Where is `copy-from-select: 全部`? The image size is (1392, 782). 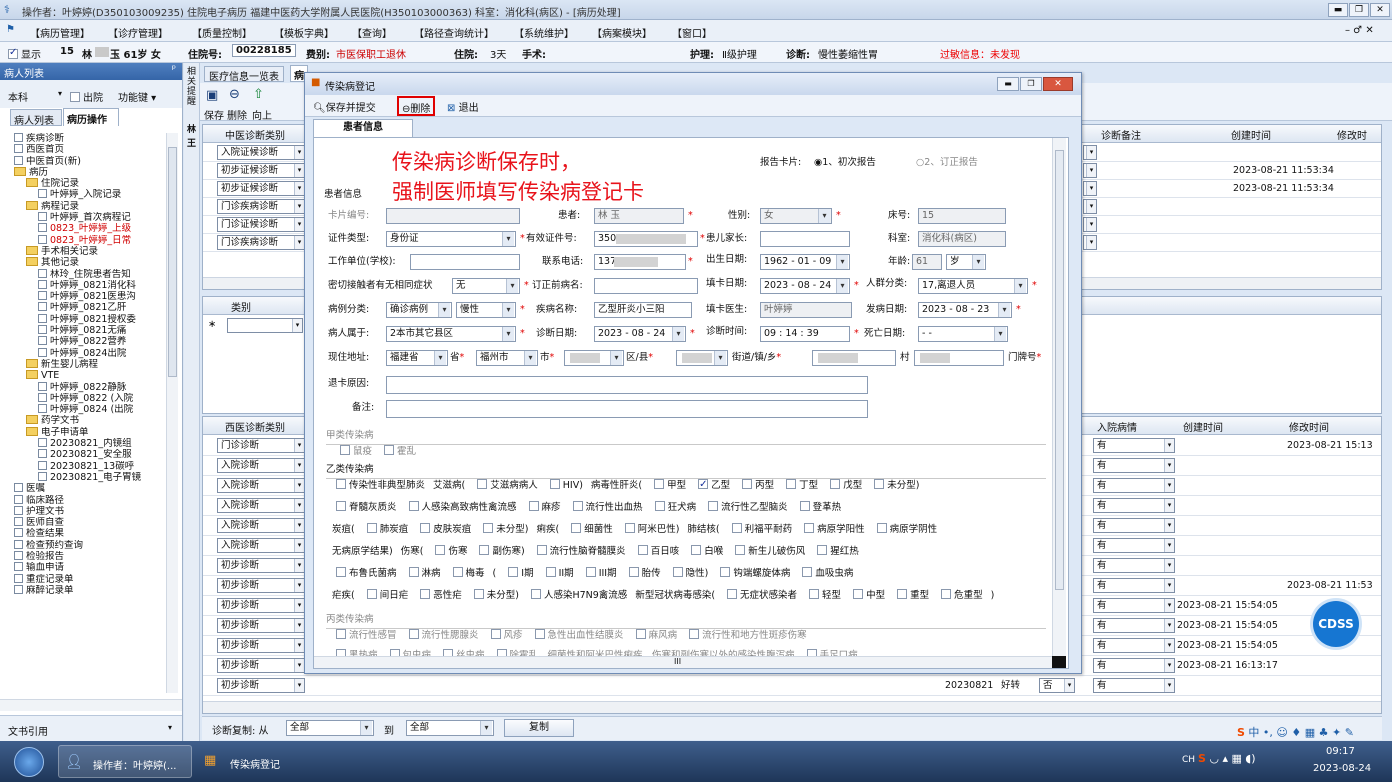
copy-from-select: 全部 is located at coordinates (330, 728).